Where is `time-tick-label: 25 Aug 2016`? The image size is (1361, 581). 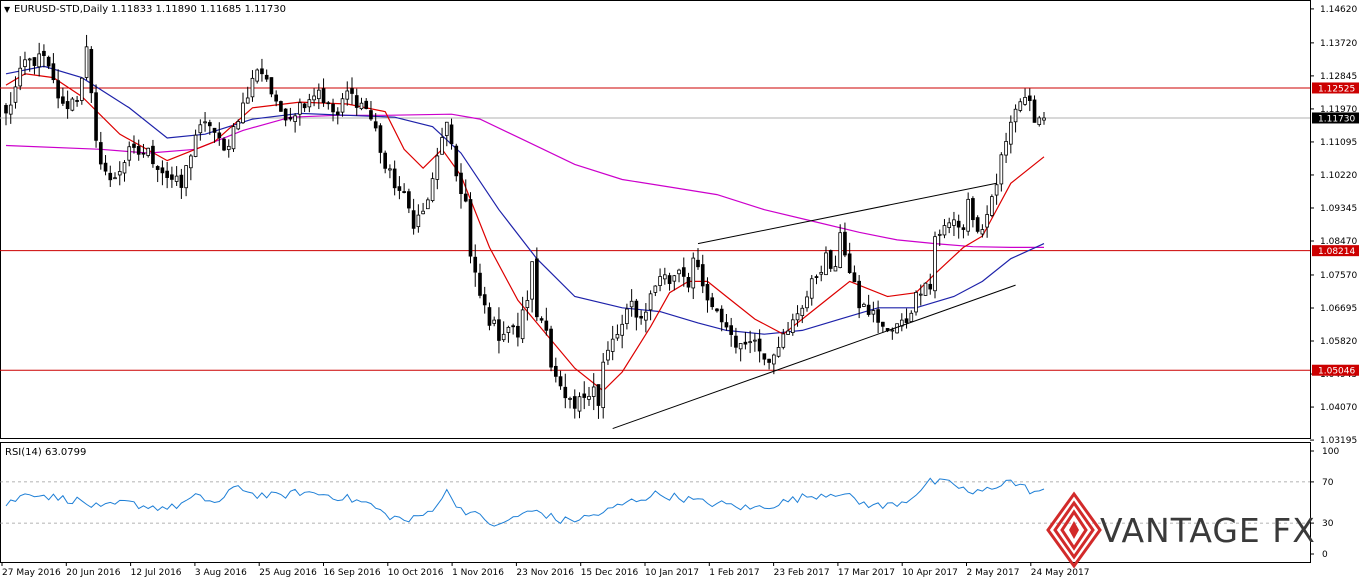
time-tick-label: 25 Aug 2016 is located at coordinates (288, 573).